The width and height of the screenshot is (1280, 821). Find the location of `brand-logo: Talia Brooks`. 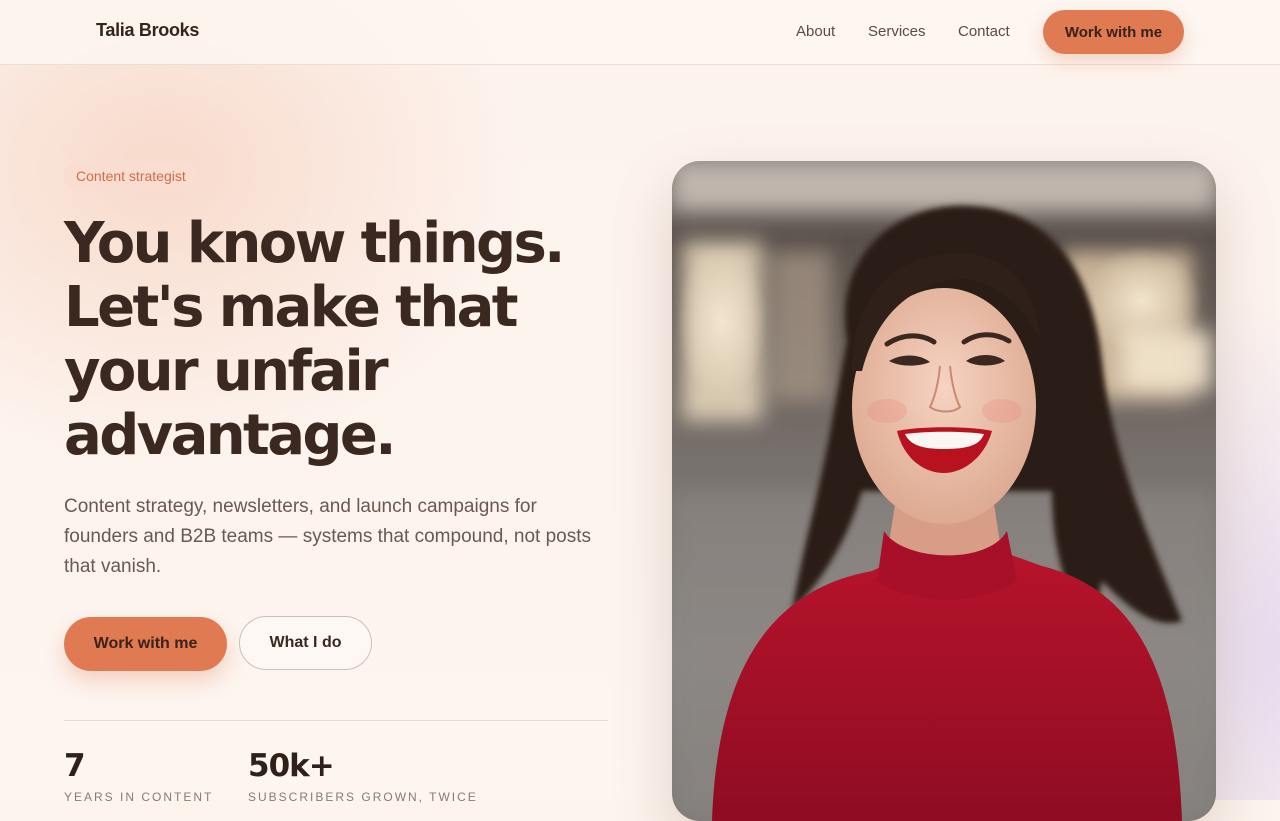

brand-logo: Talia Brooks is located at coordinates (147, 30).